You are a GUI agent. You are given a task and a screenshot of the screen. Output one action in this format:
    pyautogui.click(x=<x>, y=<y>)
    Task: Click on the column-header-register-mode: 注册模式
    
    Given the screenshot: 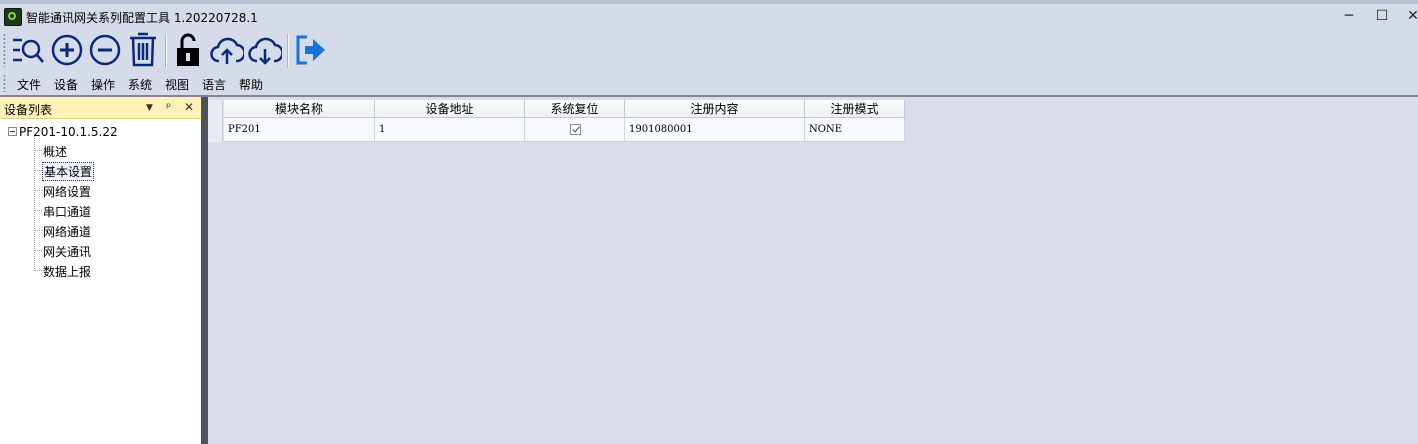 What is the action you would take?
    pyautogui.click(x=855, y=109)
    